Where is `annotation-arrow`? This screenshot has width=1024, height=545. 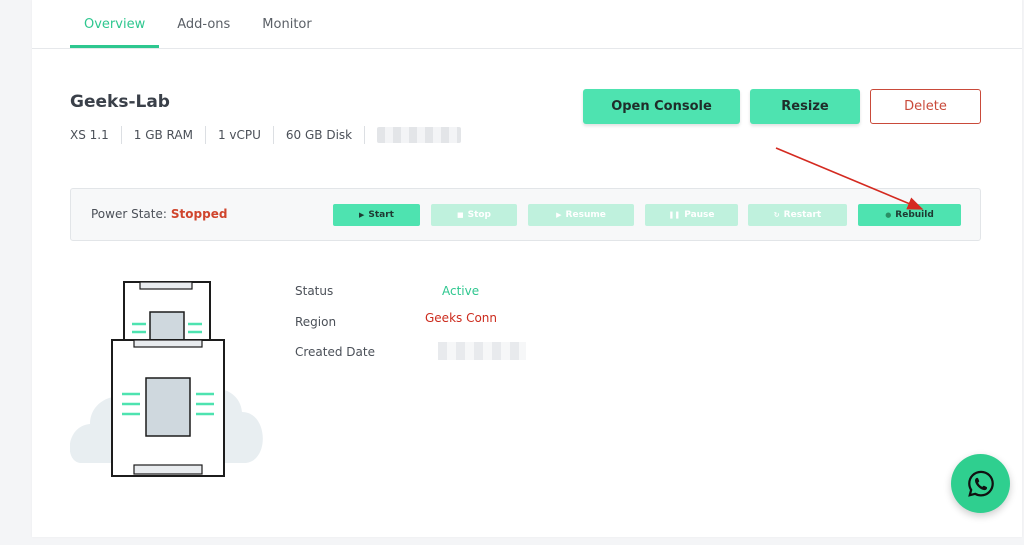
annotation-arrow is located at coordinates (849, 178).